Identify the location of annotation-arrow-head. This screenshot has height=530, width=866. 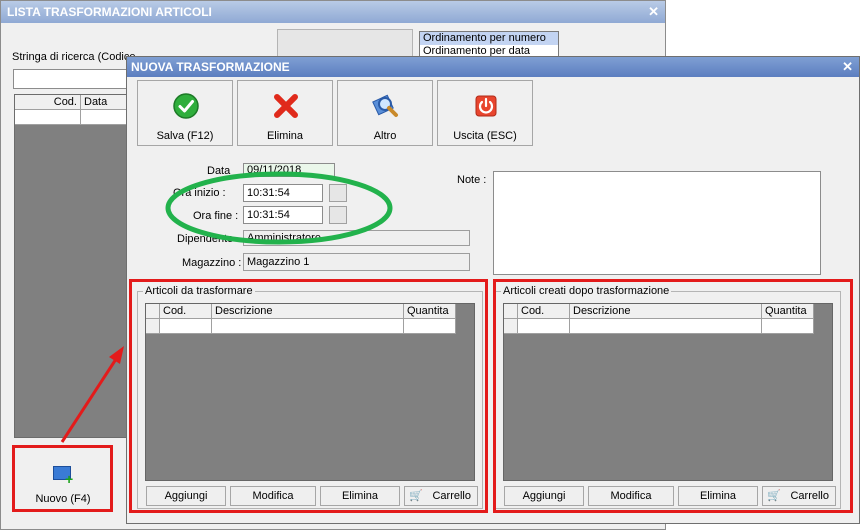
(116, 355).